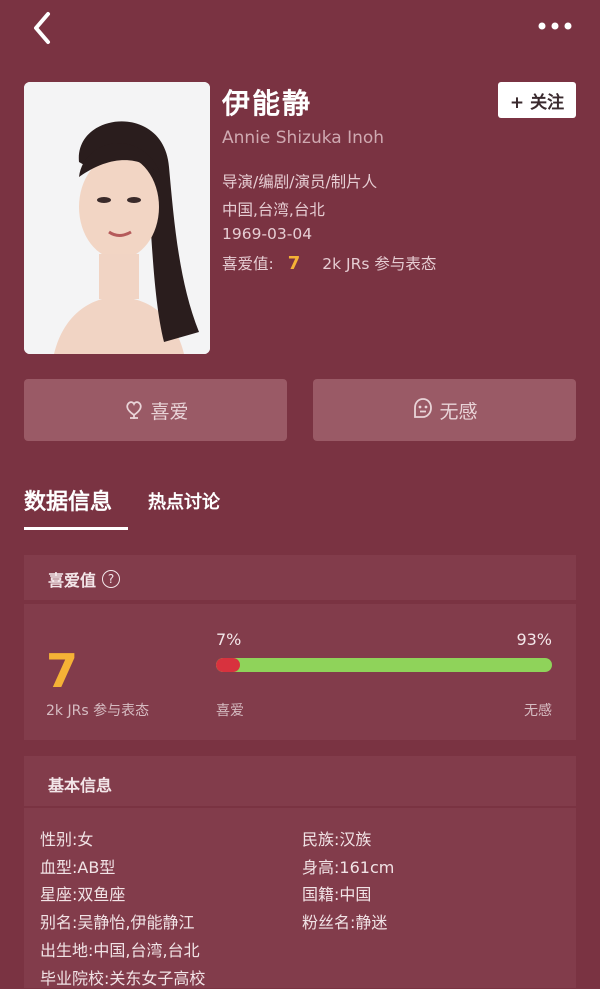  Describe the element at coordinates (83, 894) in the screenshot. I see `info-zodiac: 星座:双鱼座` at that location.